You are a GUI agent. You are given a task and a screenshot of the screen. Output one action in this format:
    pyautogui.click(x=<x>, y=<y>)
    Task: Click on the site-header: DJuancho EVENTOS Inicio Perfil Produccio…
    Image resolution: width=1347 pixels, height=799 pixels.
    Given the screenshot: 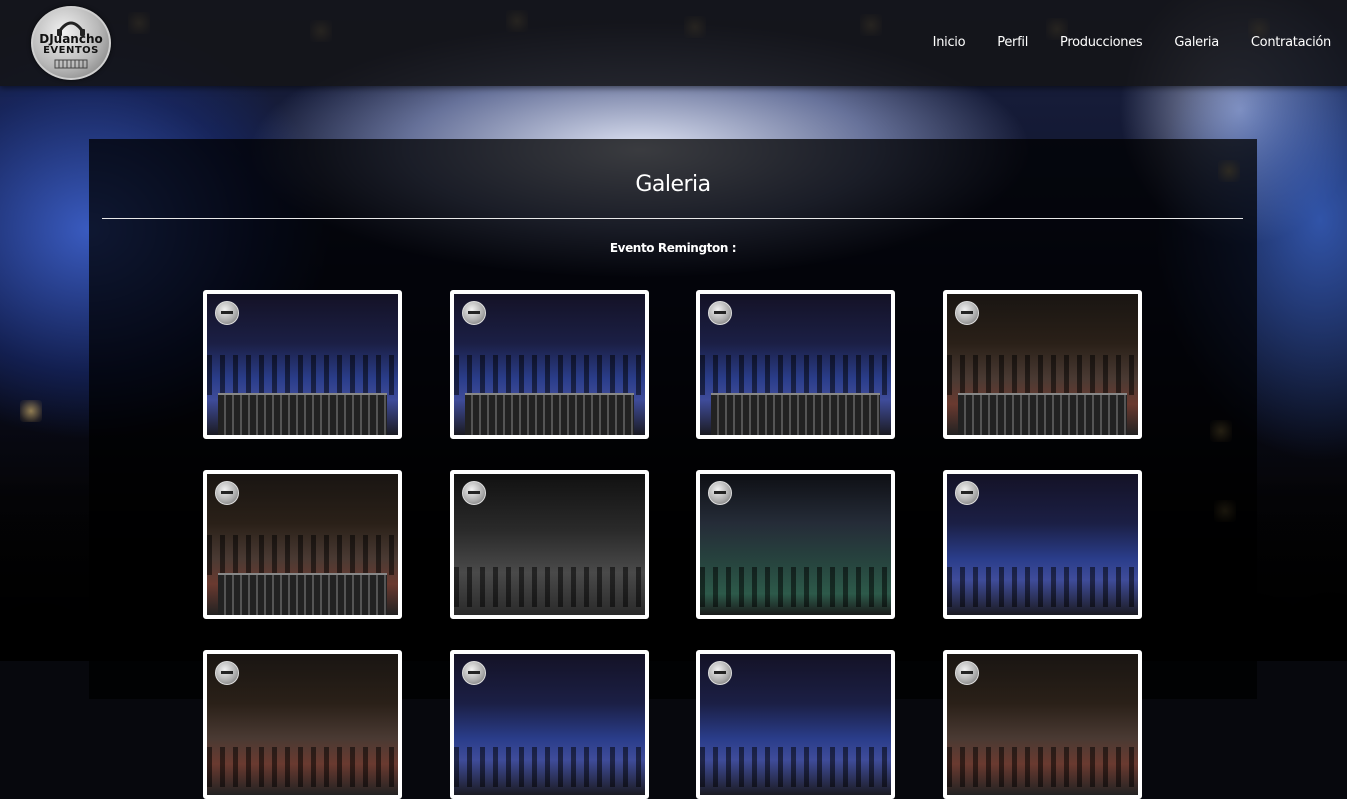 What is the action you would take?
    pyautogui.click(x=673, y=43)
    